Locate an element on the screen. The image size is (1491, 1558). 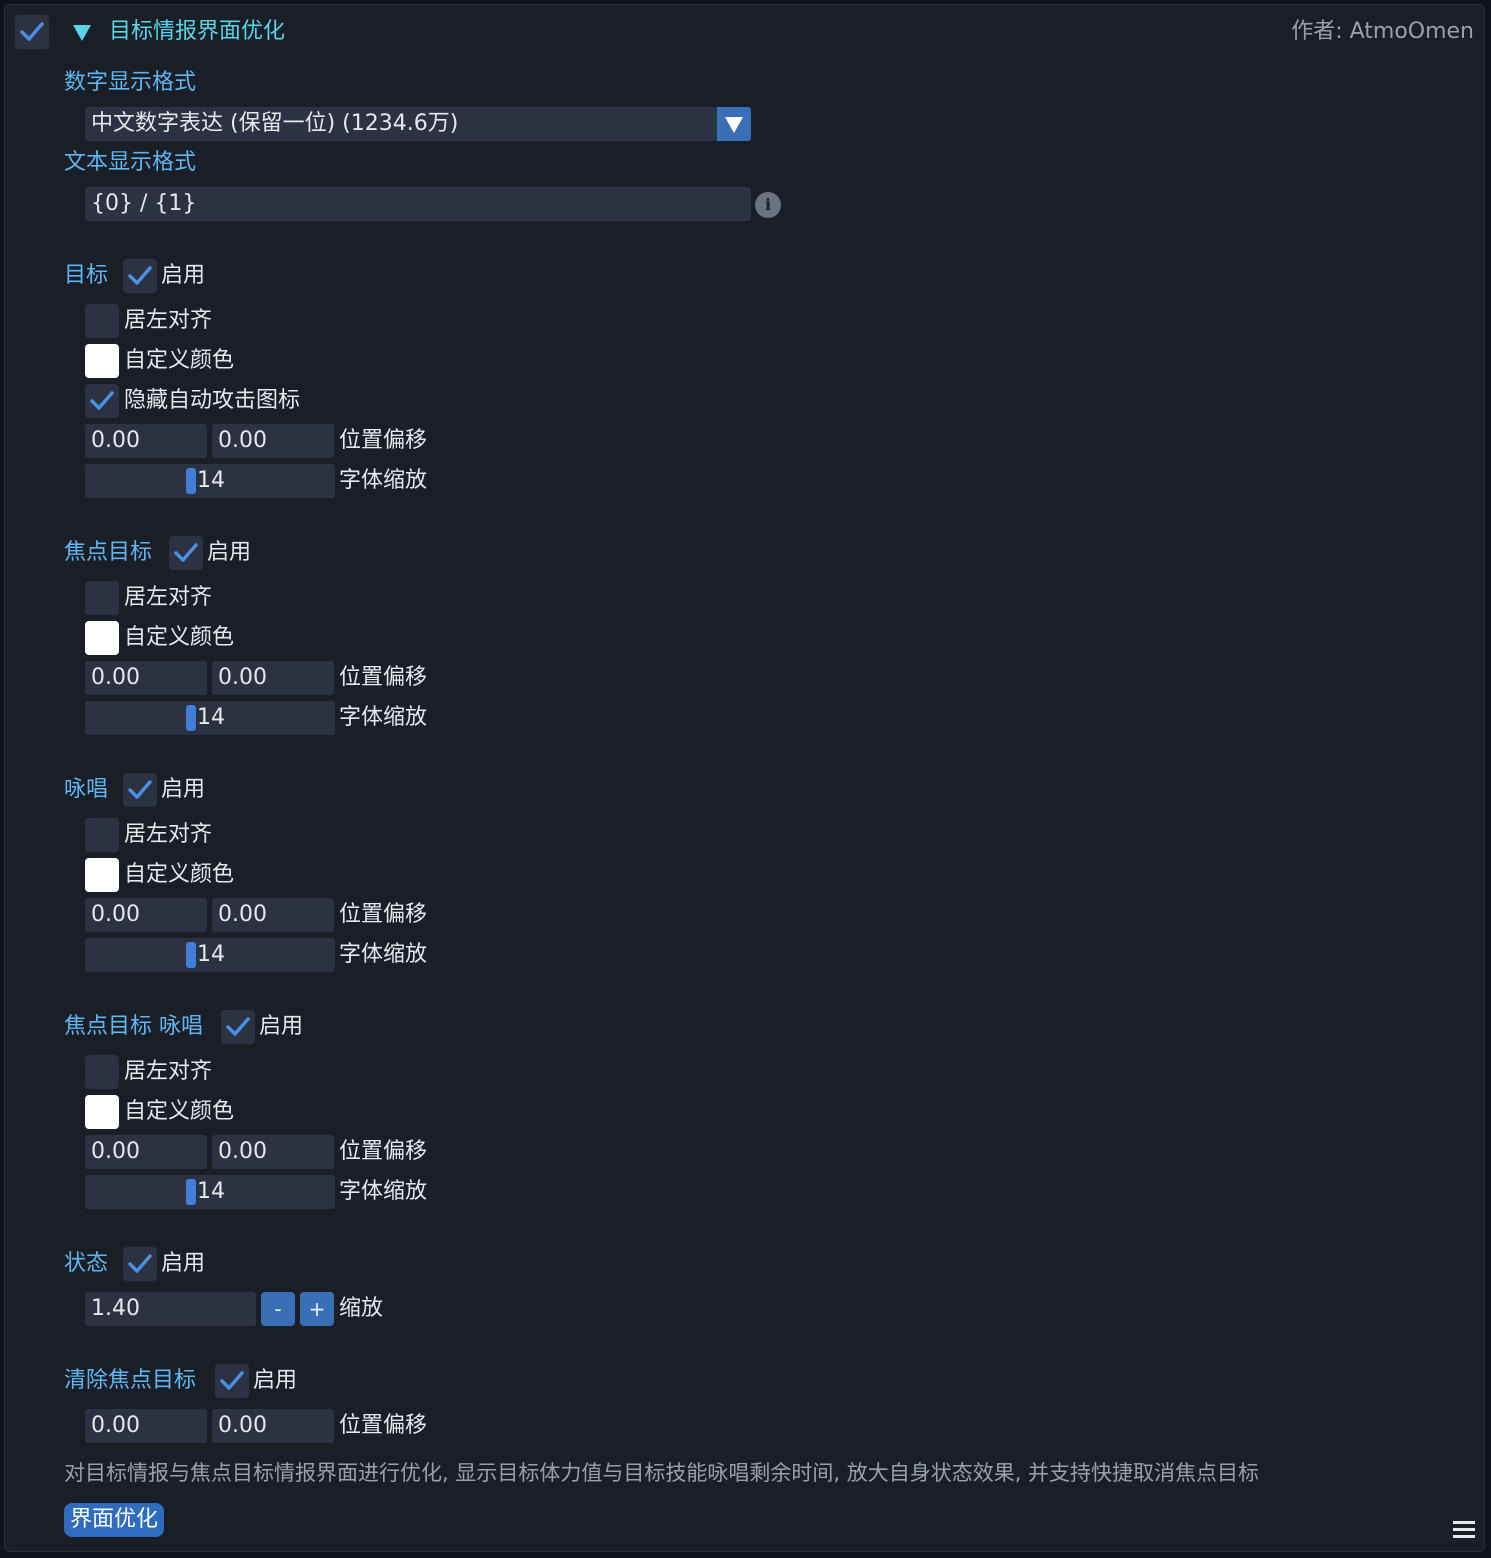
target-offset-y-input: 0.00 is located at coordinates (273, 441).